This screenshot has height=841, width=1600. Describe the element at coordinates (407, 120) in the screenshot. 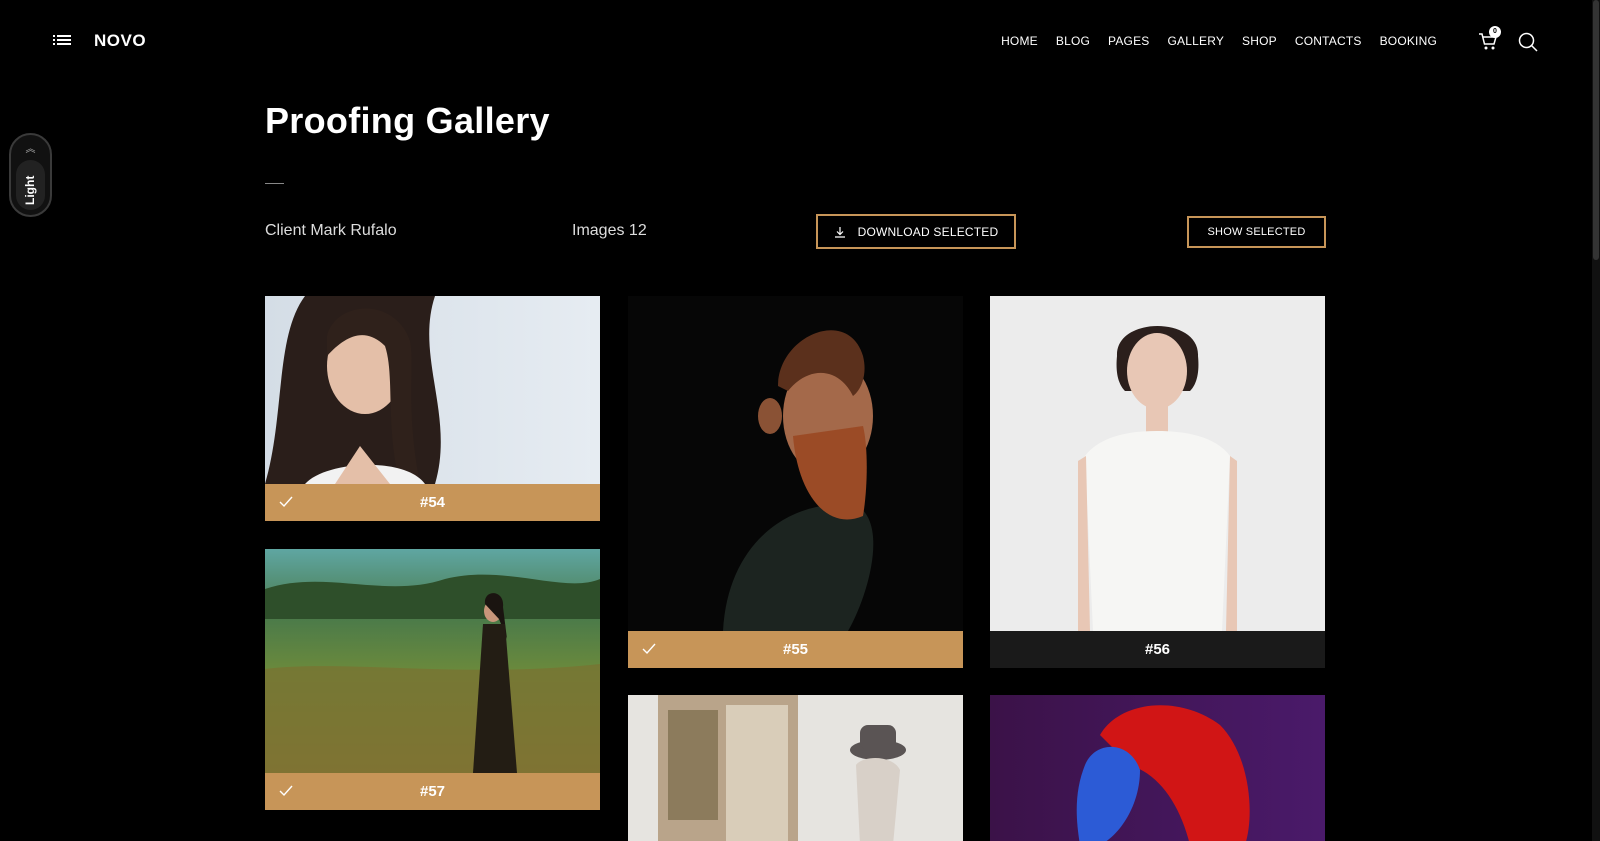

I see `page-title: Proofing Gallery` at that location.